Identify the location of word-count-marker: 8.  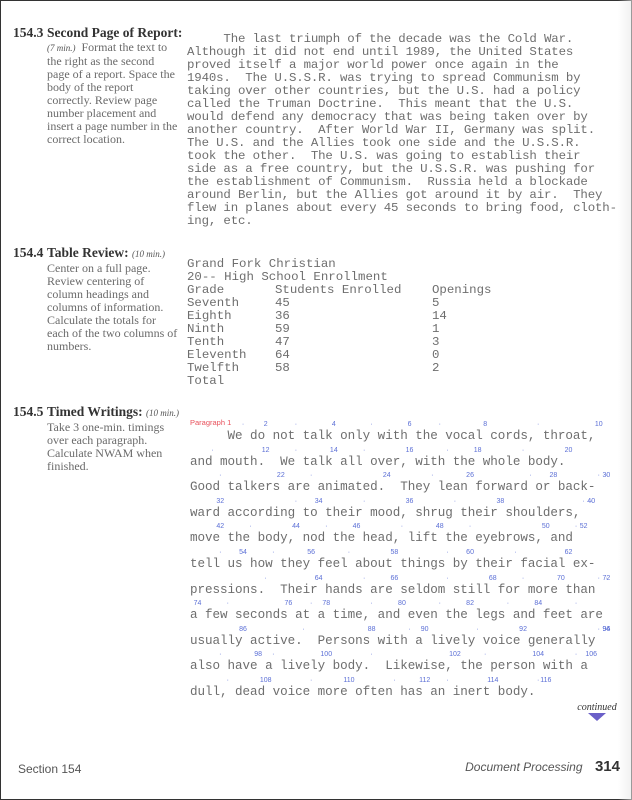
(485, 424).